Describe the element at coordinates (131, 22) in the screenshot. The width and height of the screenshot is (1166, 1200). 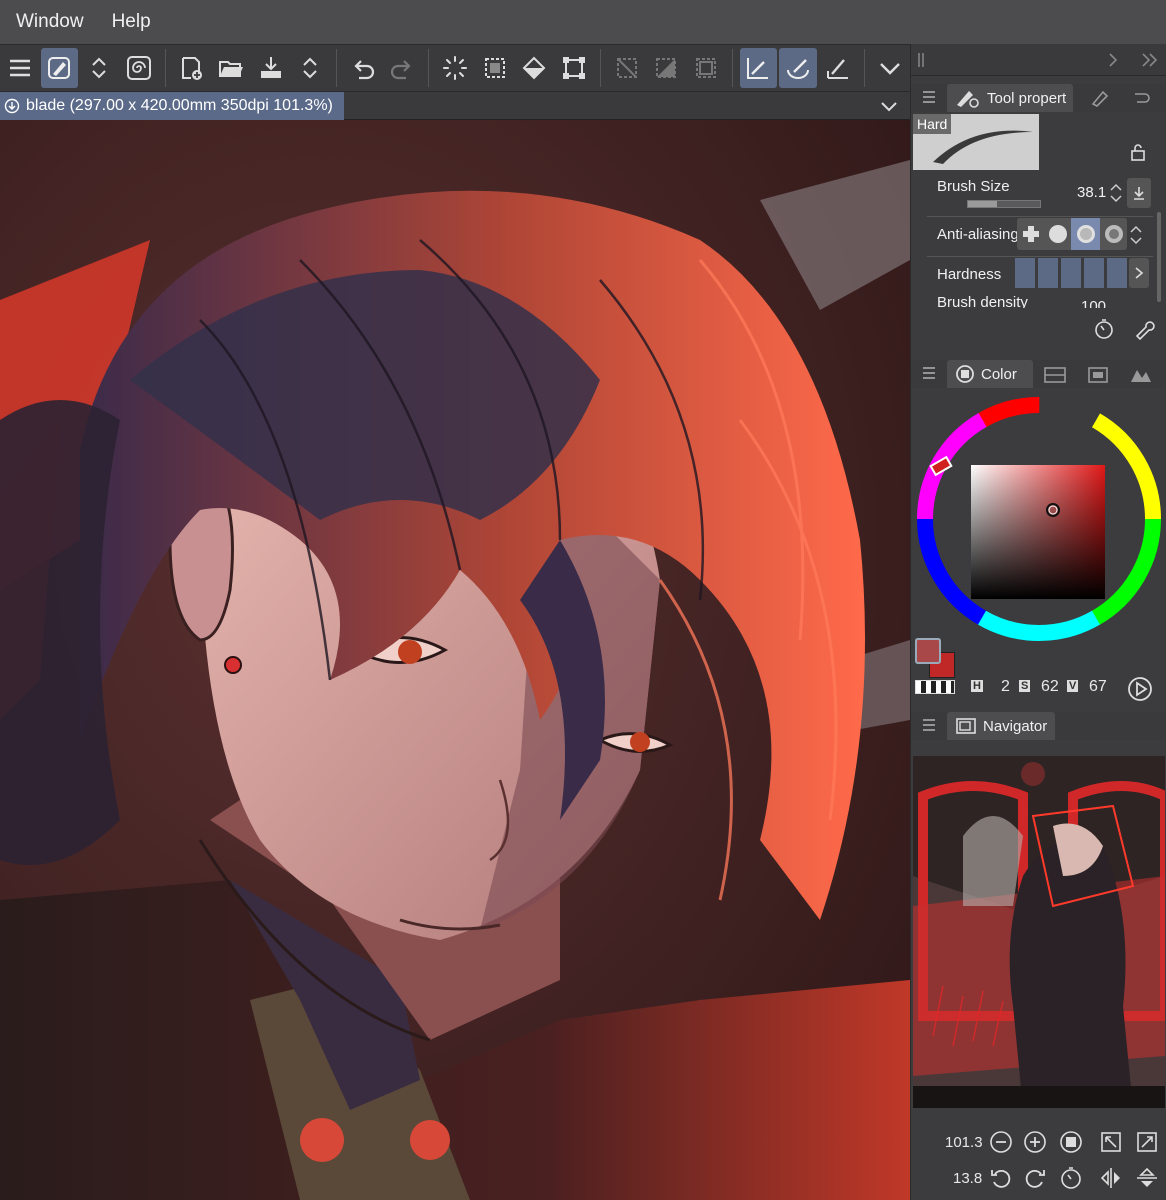
I see `menu-help: Help` at that location.